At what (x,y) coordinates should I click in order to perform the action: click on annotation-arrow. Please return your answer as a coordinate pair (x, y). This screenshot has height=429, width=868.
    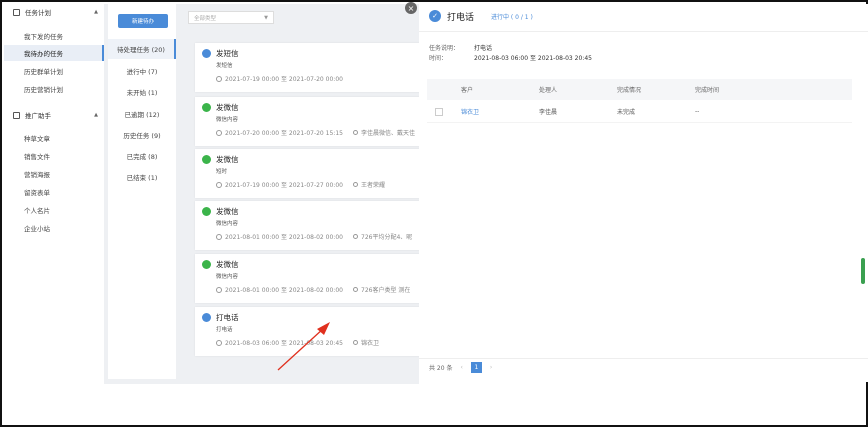
    Looking at the image, I should click on (303, 346).